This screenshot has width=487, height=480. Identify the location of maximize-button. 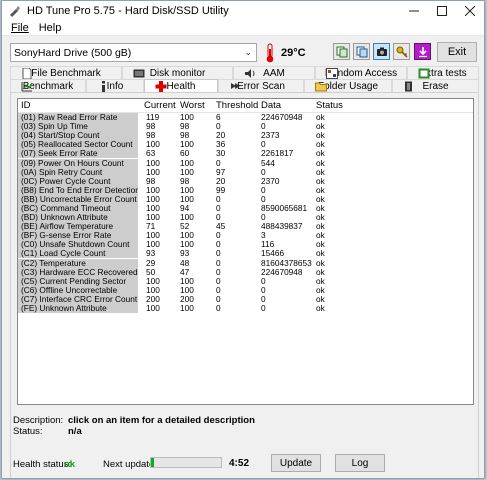
(442, 11).